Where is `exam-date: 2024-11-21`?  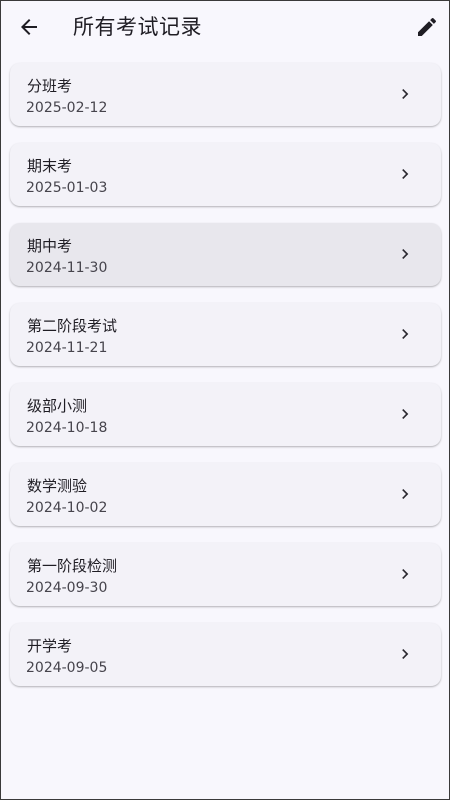 exam-date: 2024-11-21 is located at coordinates (67, 348).